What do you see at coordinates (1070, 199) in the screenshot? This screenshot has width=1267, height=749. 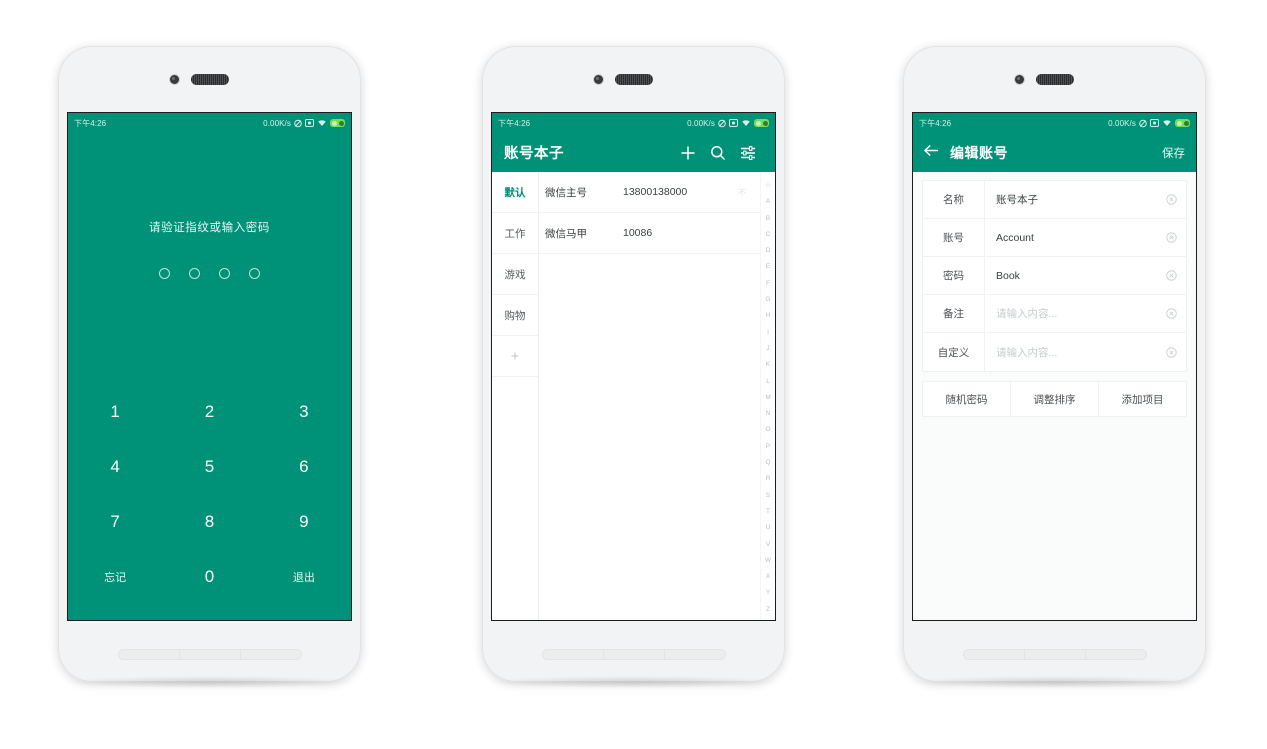 I see `name-field: 账号本子` at bounding box center [1070, 199].